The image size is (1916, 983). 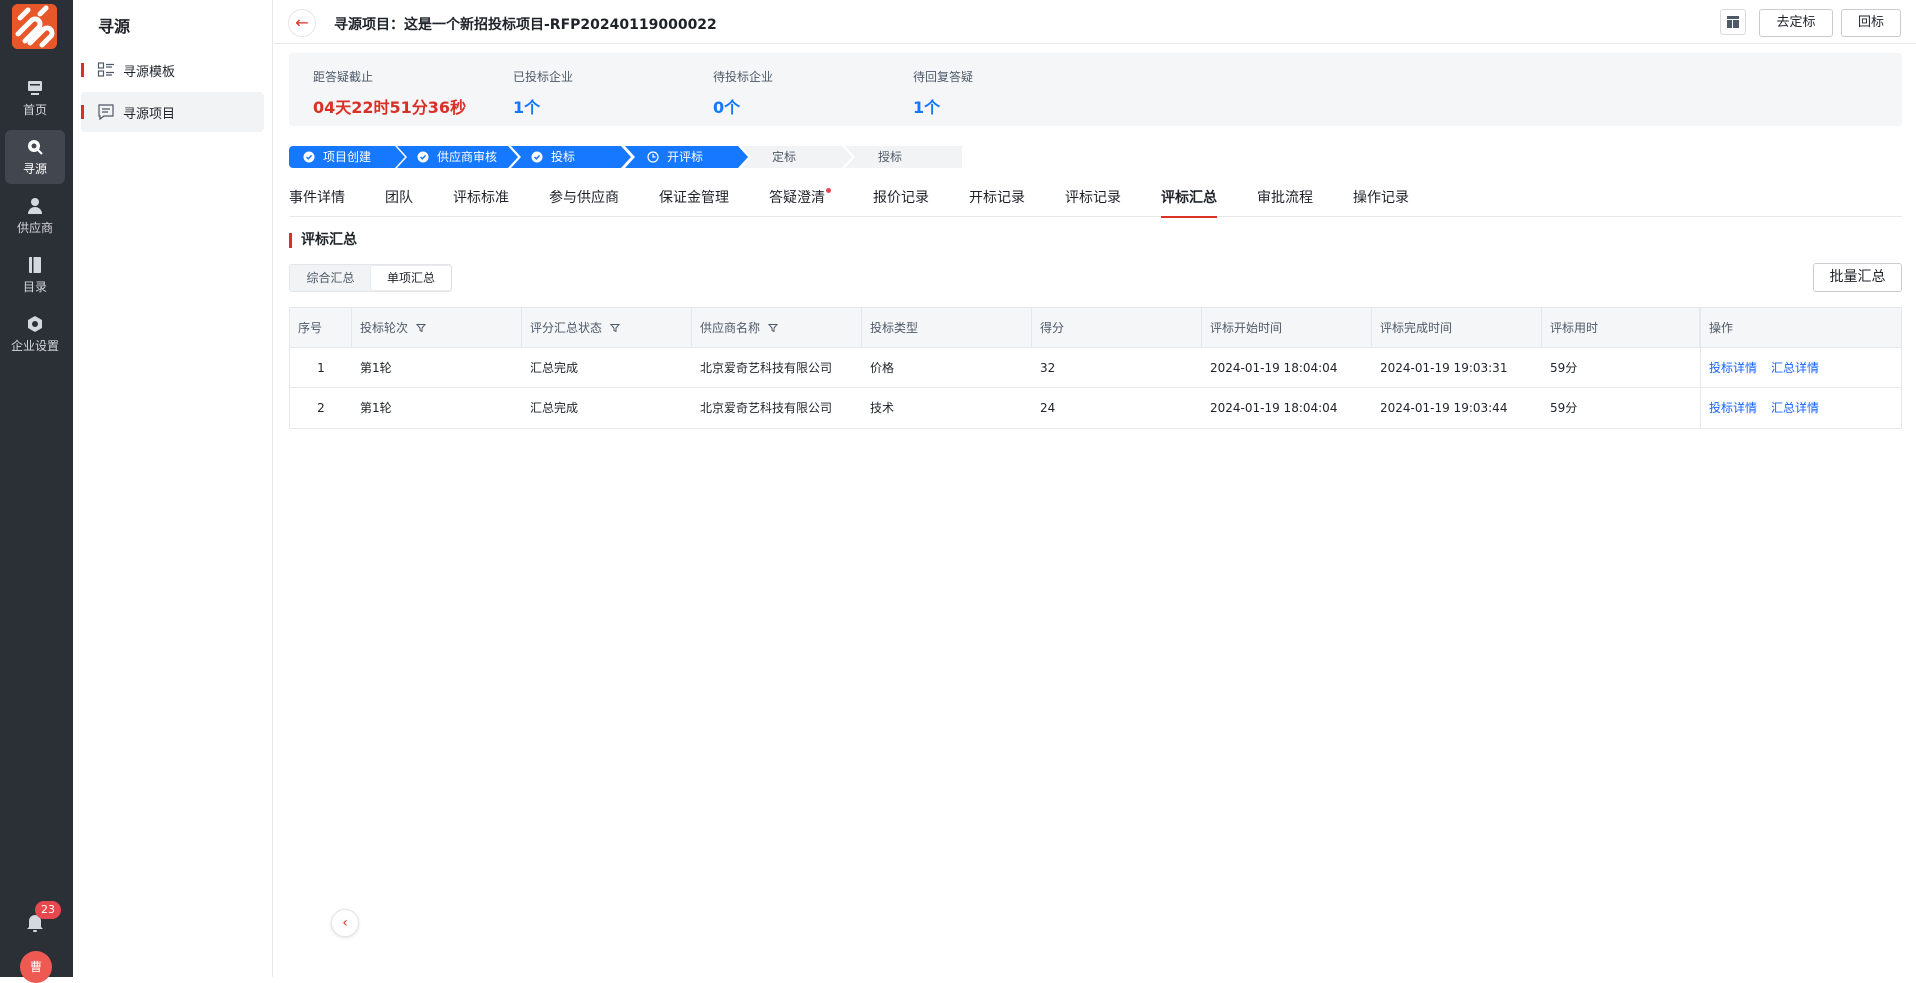 I want to click on step-bidding: 投标, so click(x=571, y=157).